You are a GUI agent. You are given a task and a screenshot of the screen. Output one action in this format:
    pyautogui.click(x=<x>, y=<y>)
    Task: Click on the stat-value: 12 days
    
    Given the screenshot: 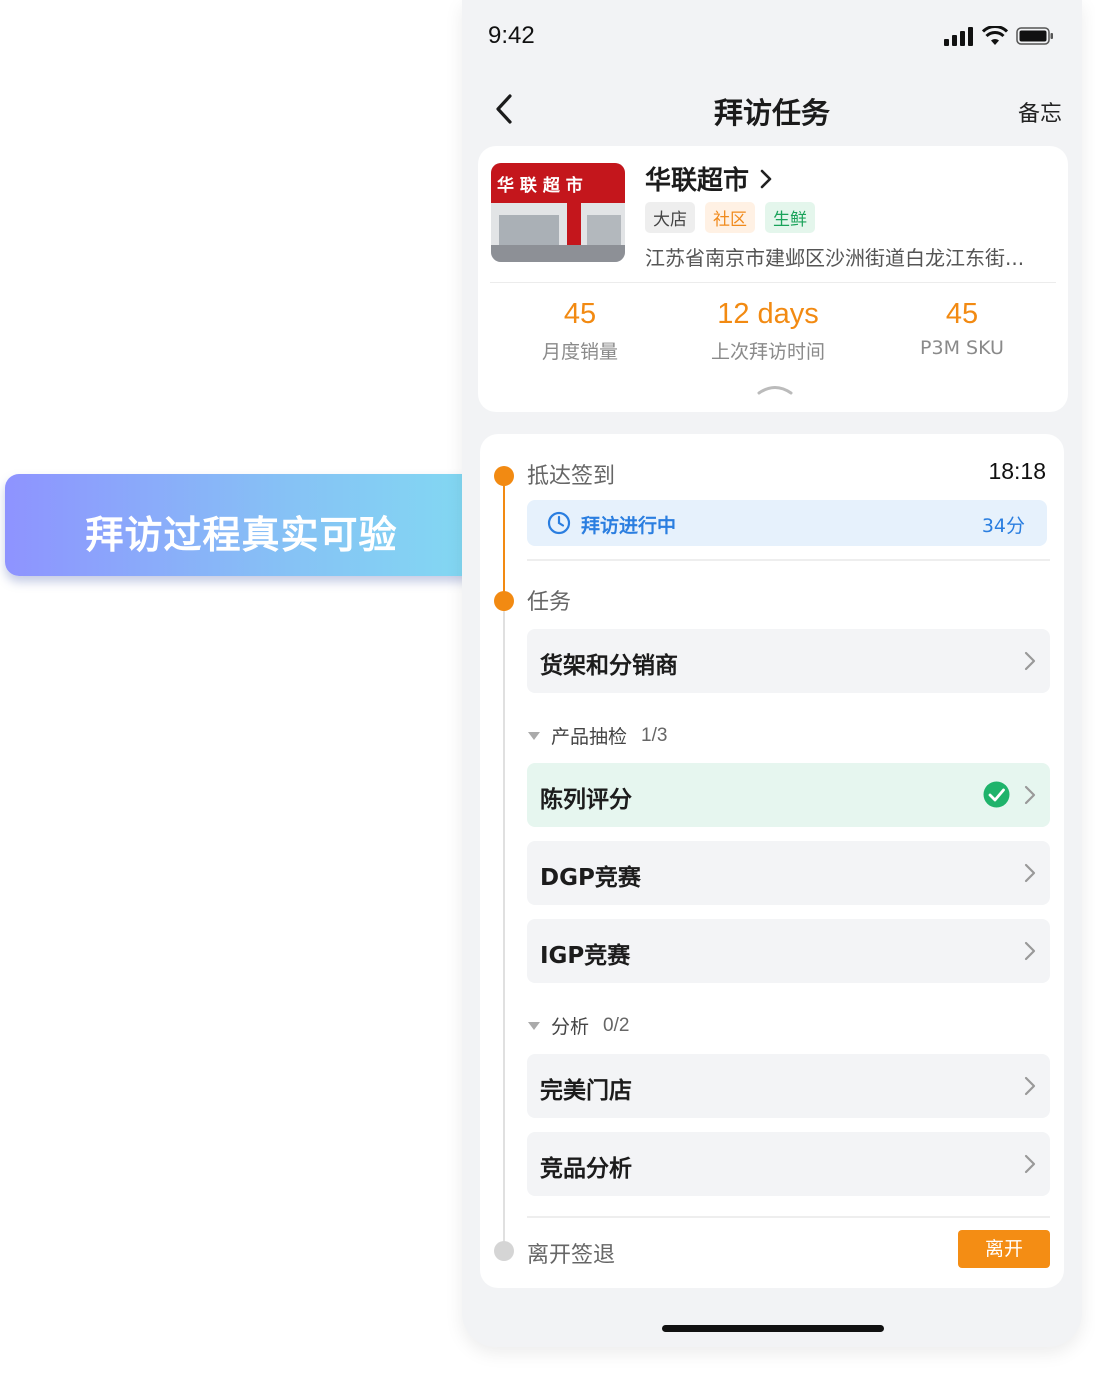 What is the action you would take?
    pyautogui.click(x=768, y=314)
    